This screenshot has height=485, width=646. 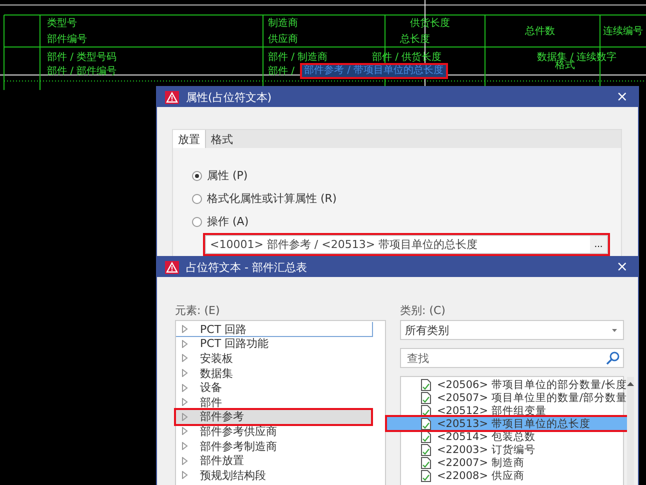 What do you see at coordinates (198, 310) in the screenshot?
I see `elements-label: 元素: (E)` at bounding box center [198, 310].